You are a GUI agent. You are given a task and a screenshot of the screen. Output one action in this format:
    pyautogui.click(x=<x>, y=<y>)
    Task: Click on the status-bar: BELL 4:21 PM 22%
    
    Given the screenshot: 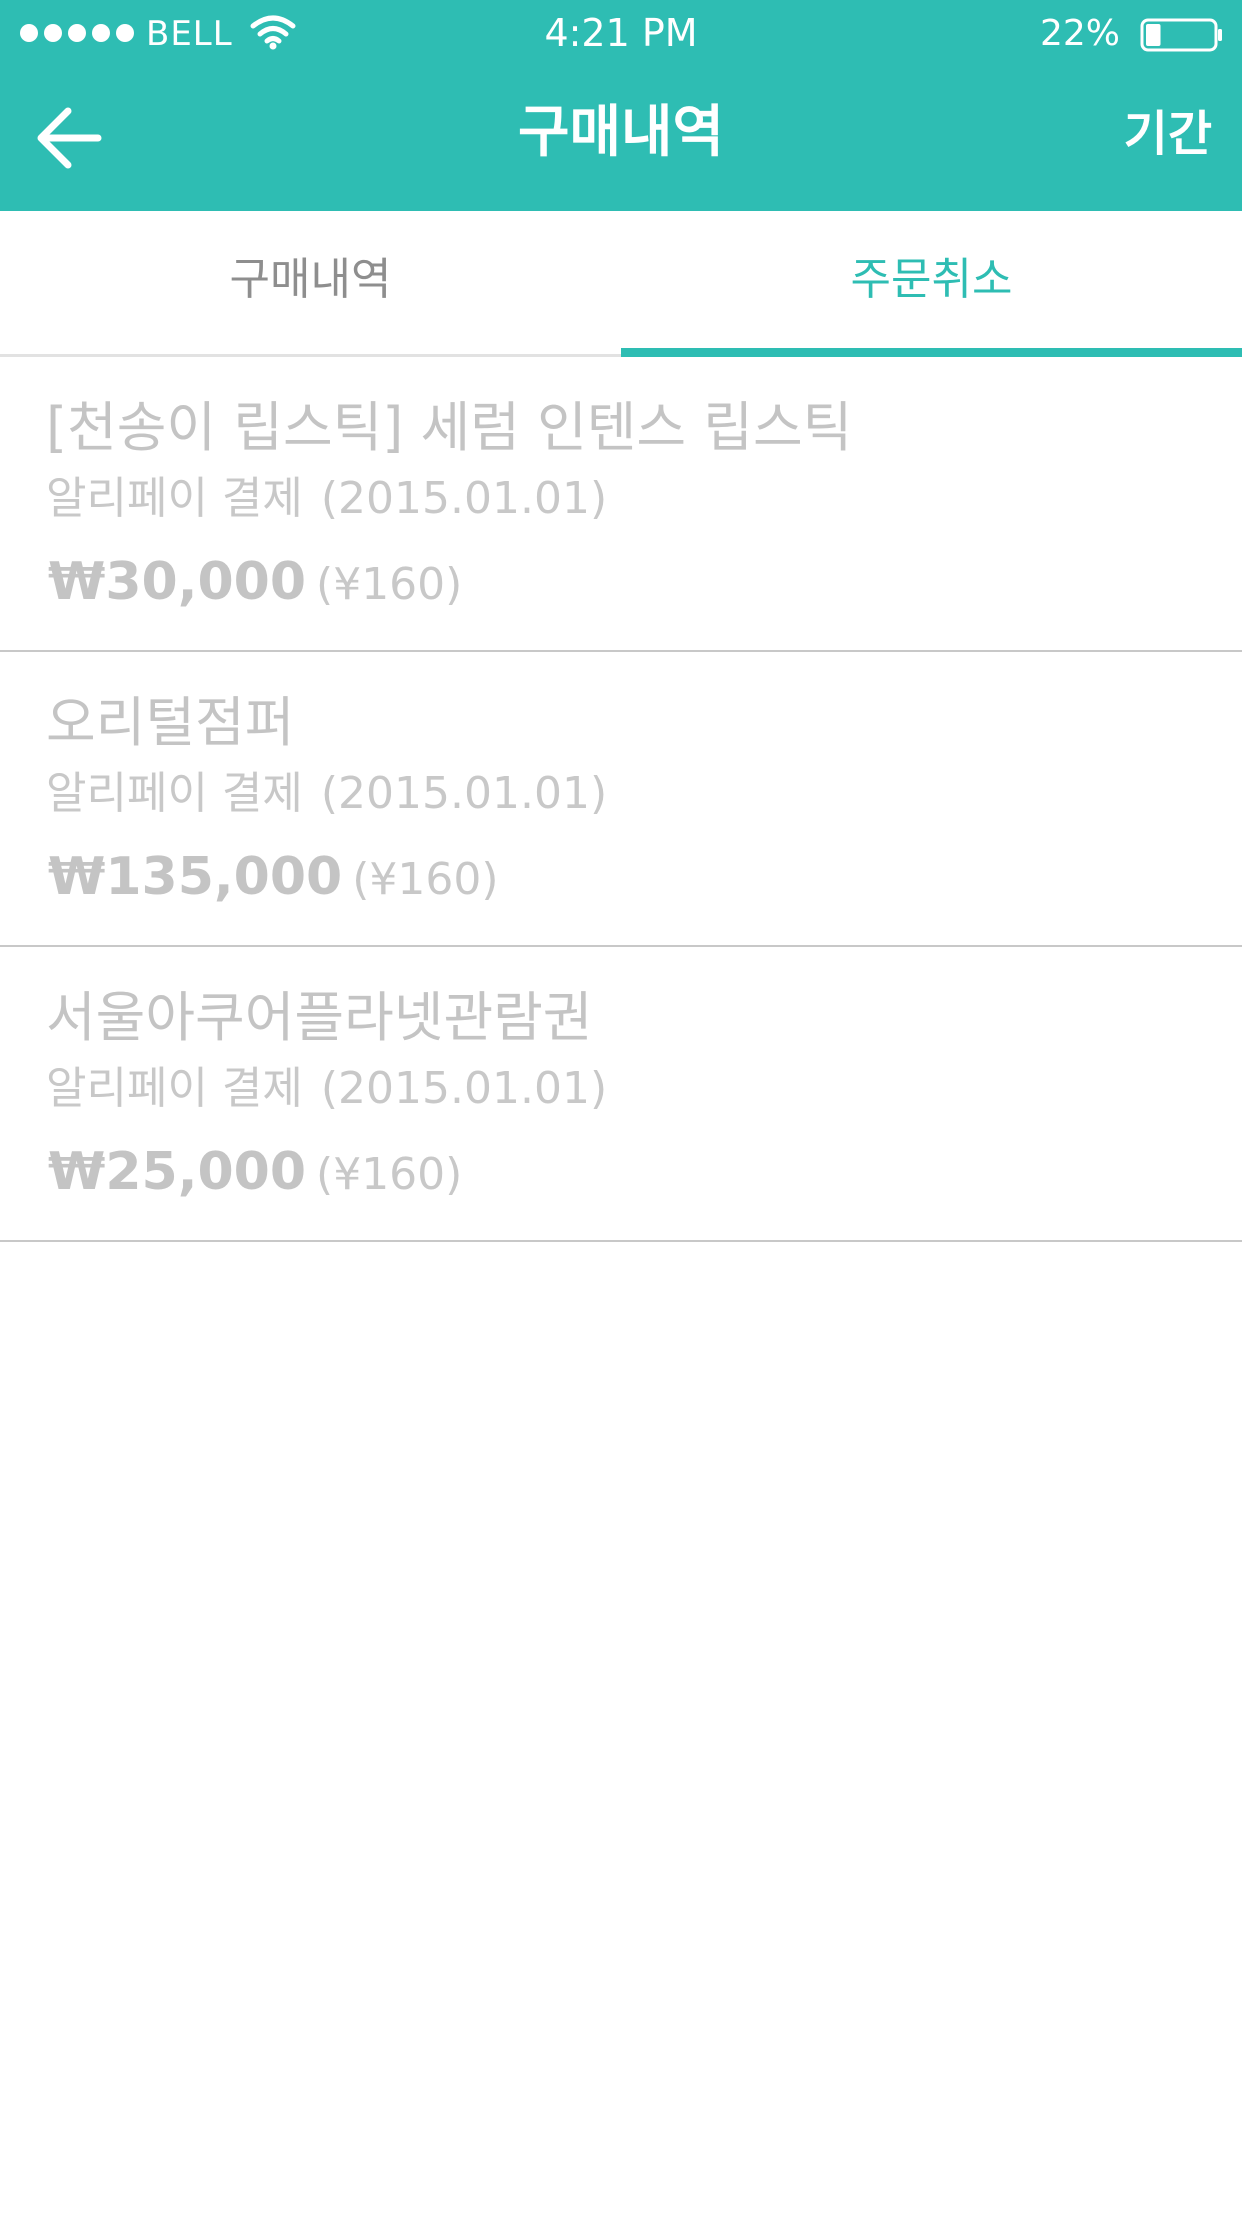 What is the action you would take?
    pyautogui.click(x=621, y=34)
    